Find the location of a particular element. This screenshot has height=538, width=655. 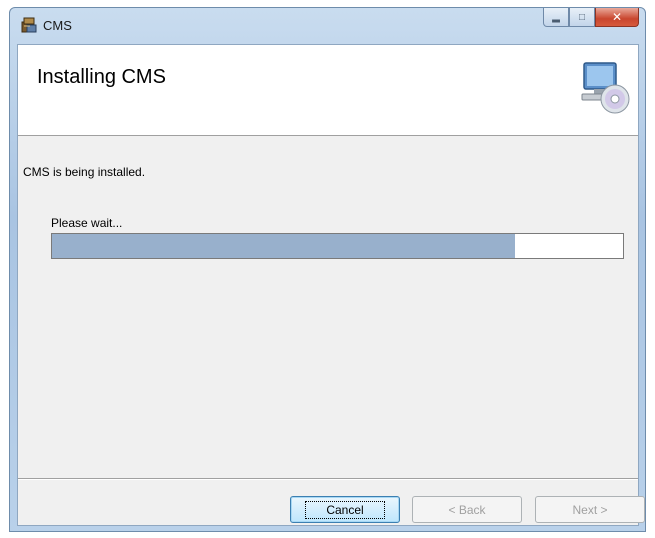

button-separator is located at coordinates (328, 479).